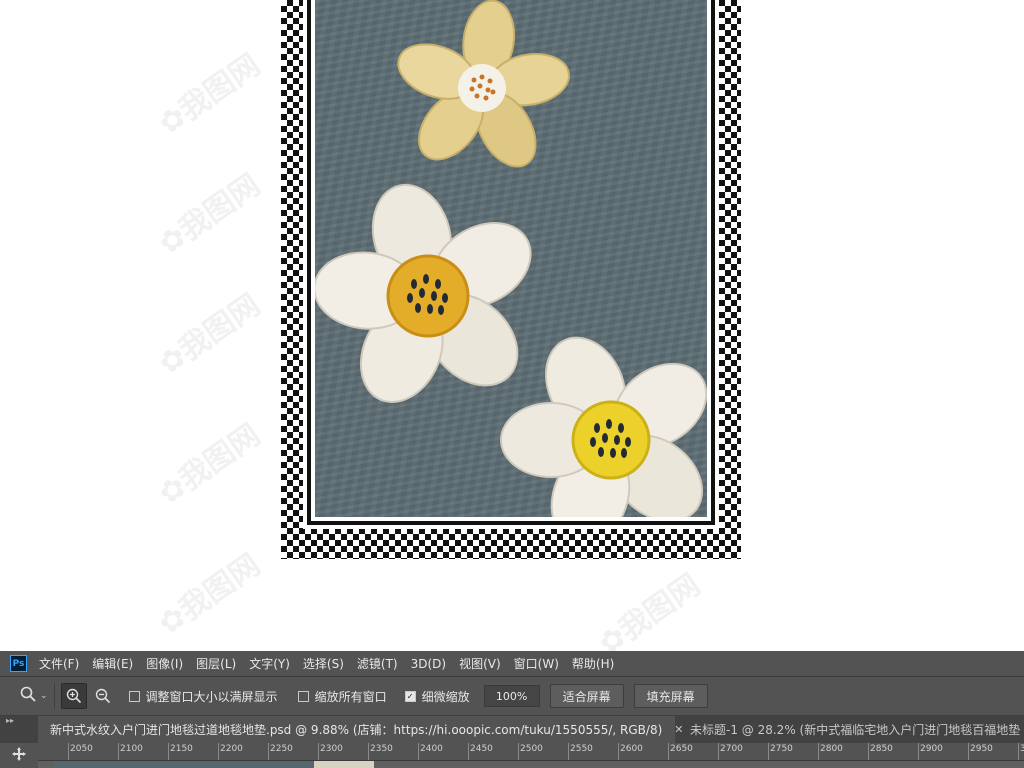 This screenshot has width=1024, height=768. Describe the element at coordinates (981, 749) in the screenshot. I see `ruler-label: 2950` at that location.